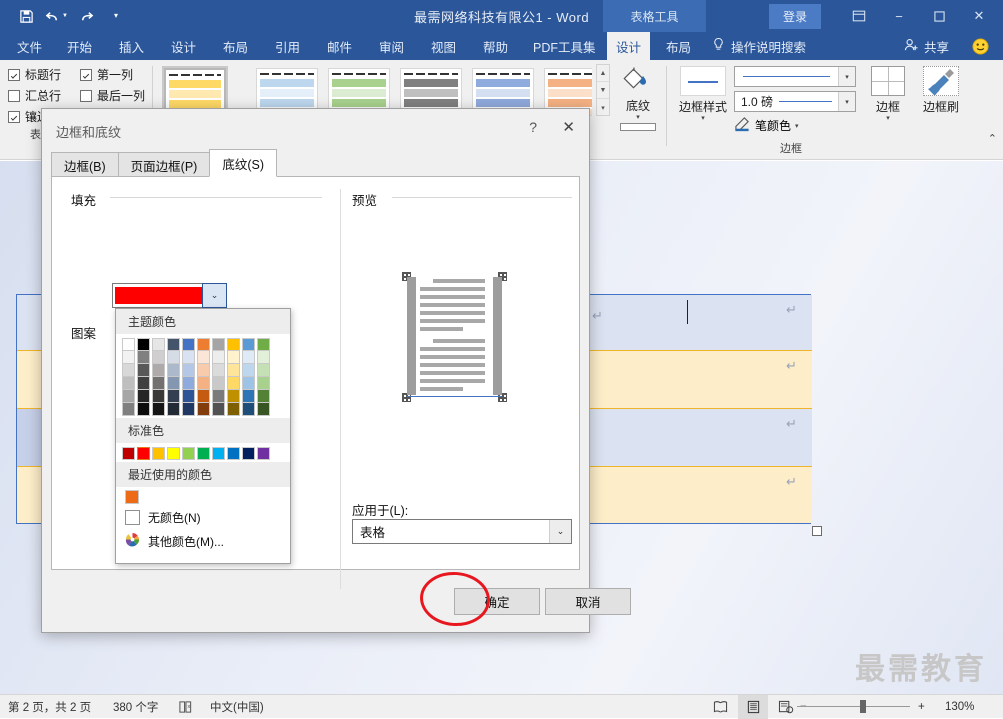 The height and width of the screenshot is (719, 1003). Describe the element at coordinates (899, 16) in the screenshot. I see `minimize-button: −` at that location.